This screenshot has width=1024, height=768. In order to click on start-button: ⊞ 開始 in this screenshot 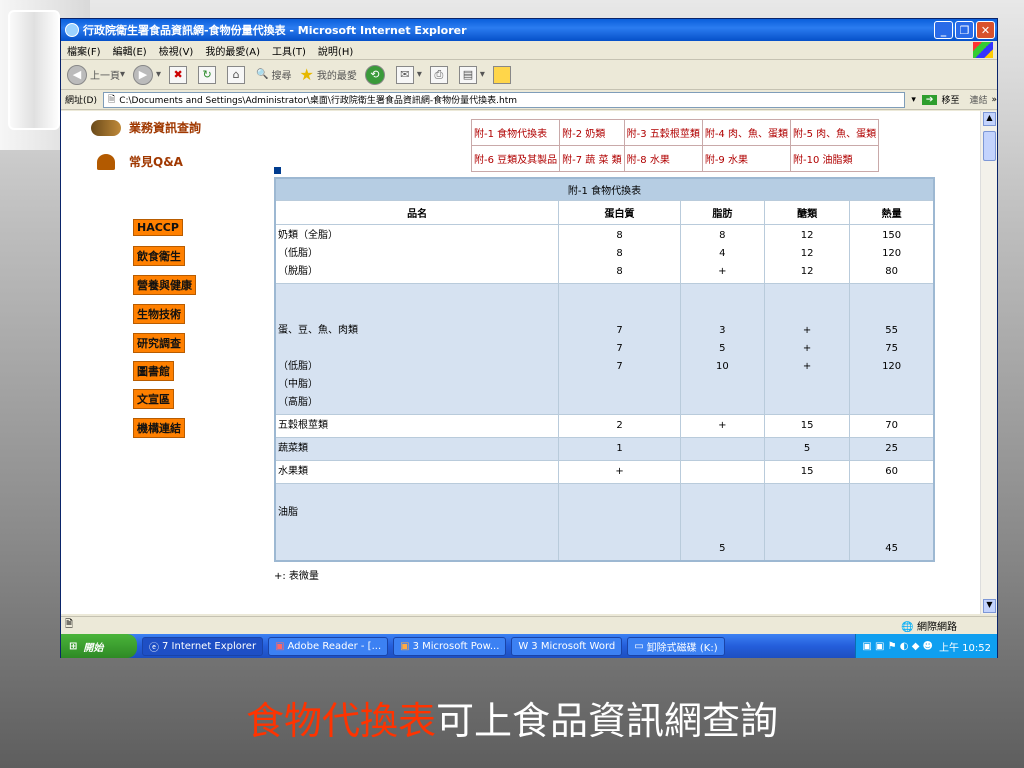, I will do `click(99, 646)`.